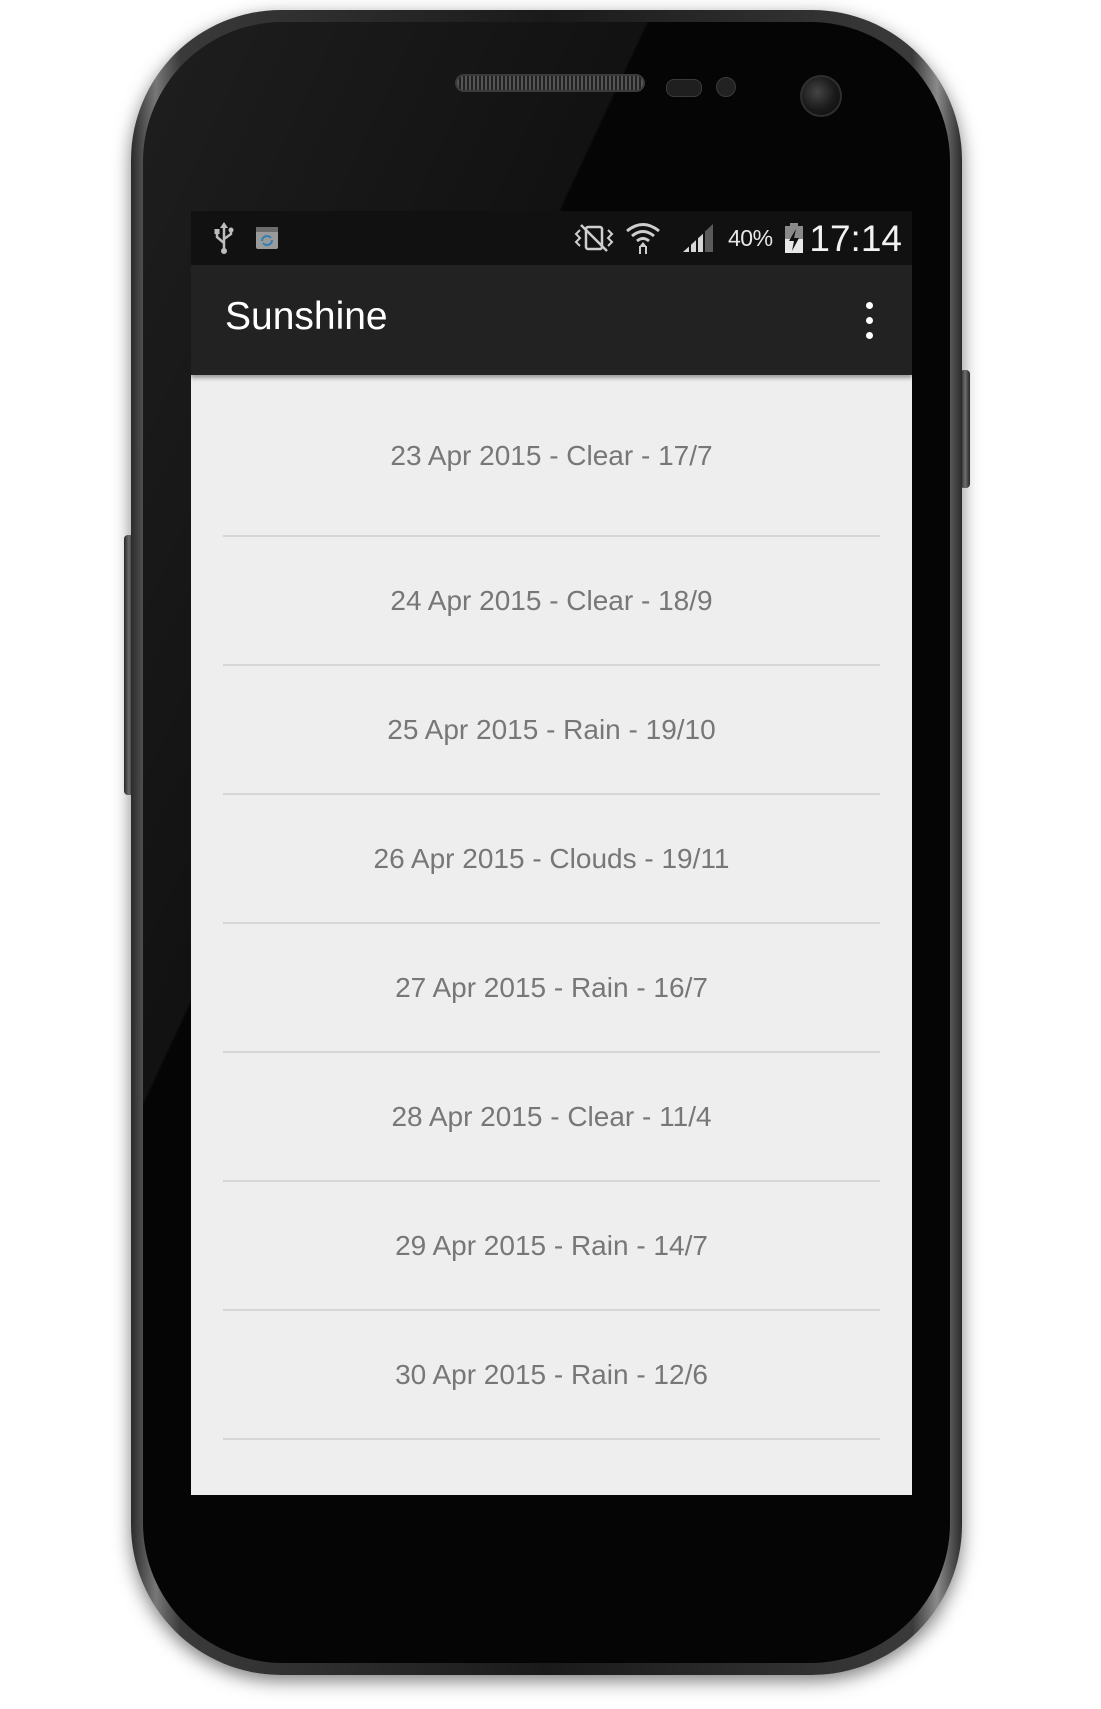  Describe the element at coordinates (550, 83) in the screenshot. I see `earpiece-speaker` at that location.